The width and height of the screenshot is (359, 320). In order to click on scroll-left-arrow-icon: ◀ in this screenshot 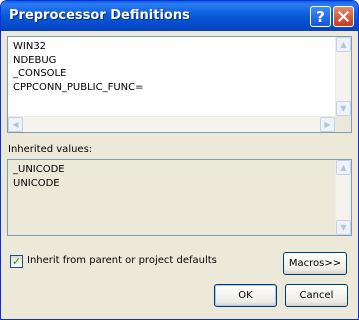, I will do `click(15, 124)`.